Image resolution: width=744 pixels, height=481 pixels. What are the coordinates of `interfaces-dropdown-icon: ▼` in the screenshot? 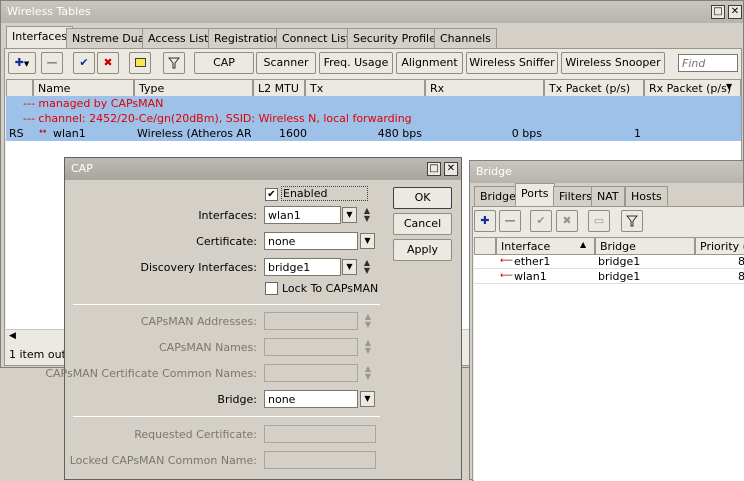 It's located at (349, 215).